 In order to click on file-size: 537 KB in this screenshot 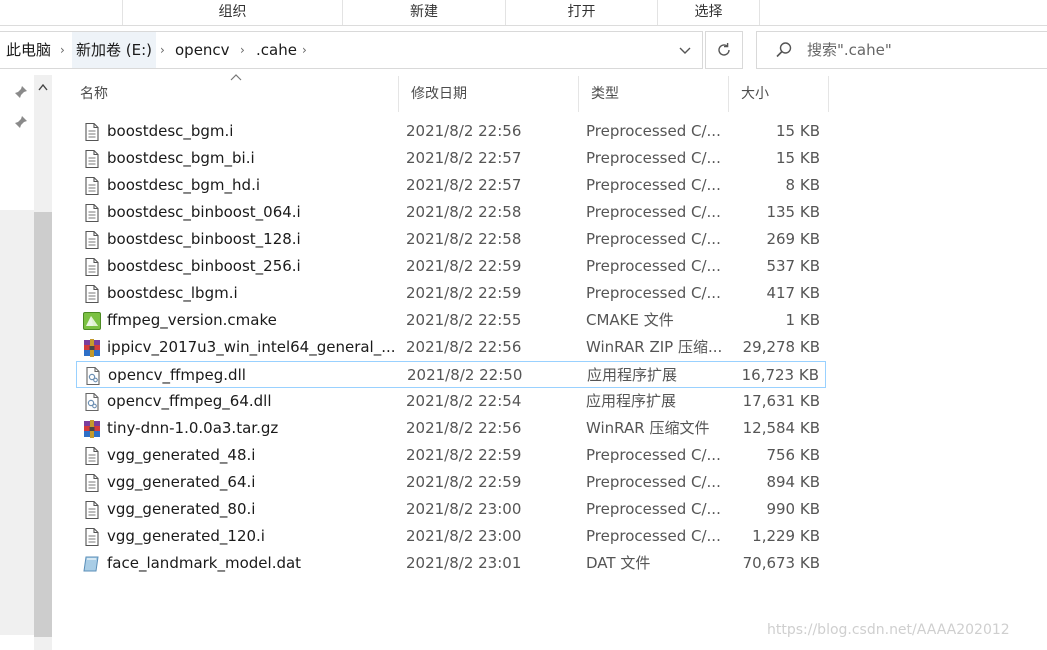, I will do `click(793, 266)`.